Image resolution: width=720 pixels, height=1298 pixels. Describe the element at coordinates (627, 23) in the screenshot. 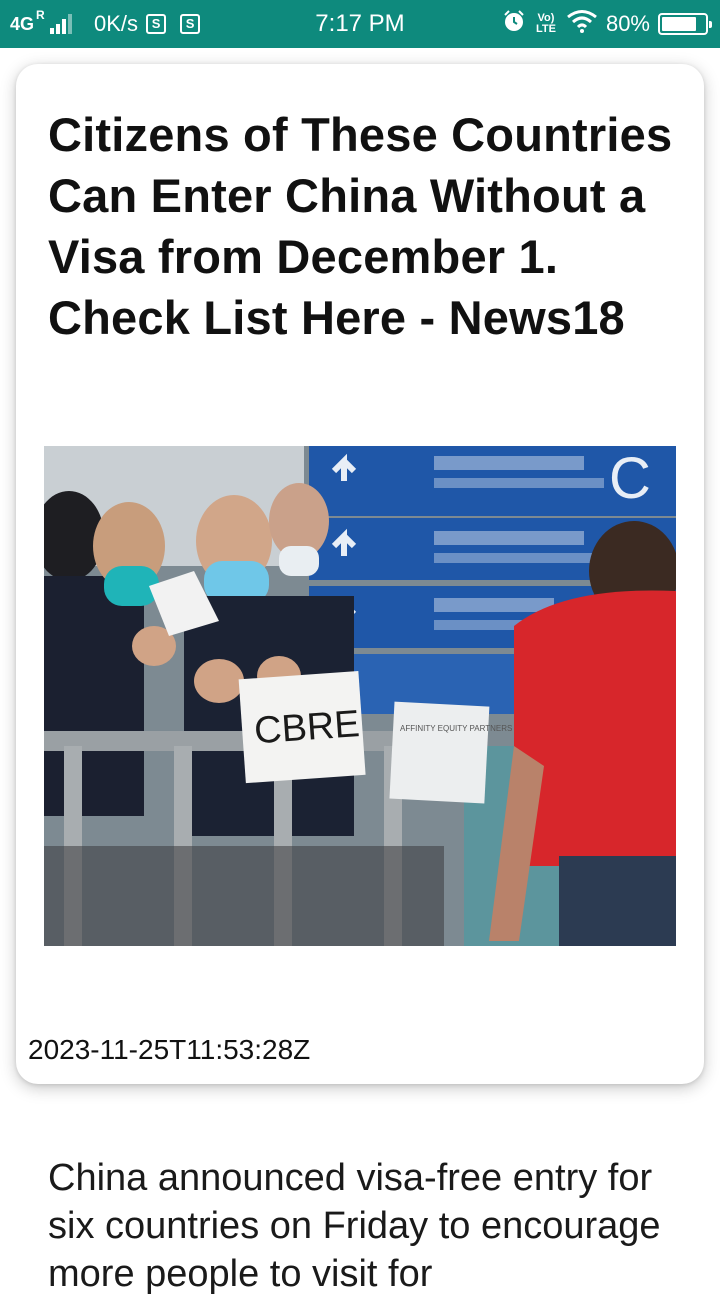

I see `battery-percent: 80%` at that location.